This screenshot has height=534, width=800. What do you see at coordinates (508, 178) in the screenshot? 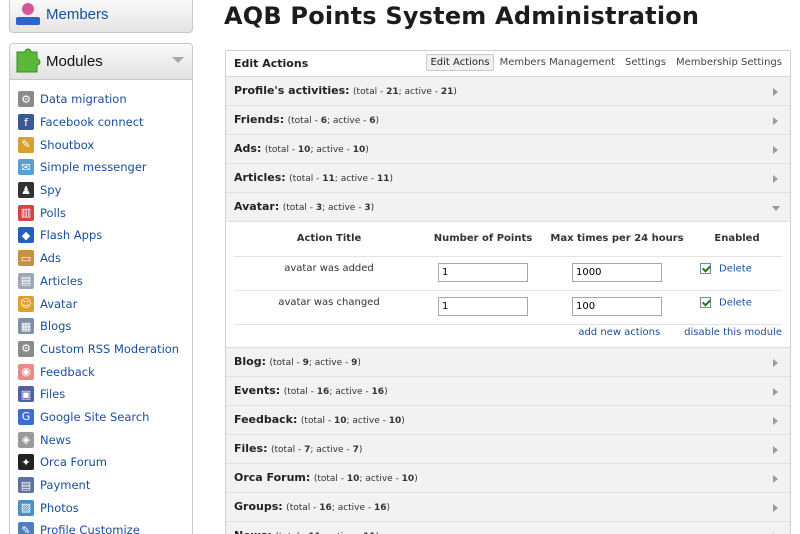
I see `section-row-articles: Articles: (total - 11; active - 11)` at bounding box center [508, 178].